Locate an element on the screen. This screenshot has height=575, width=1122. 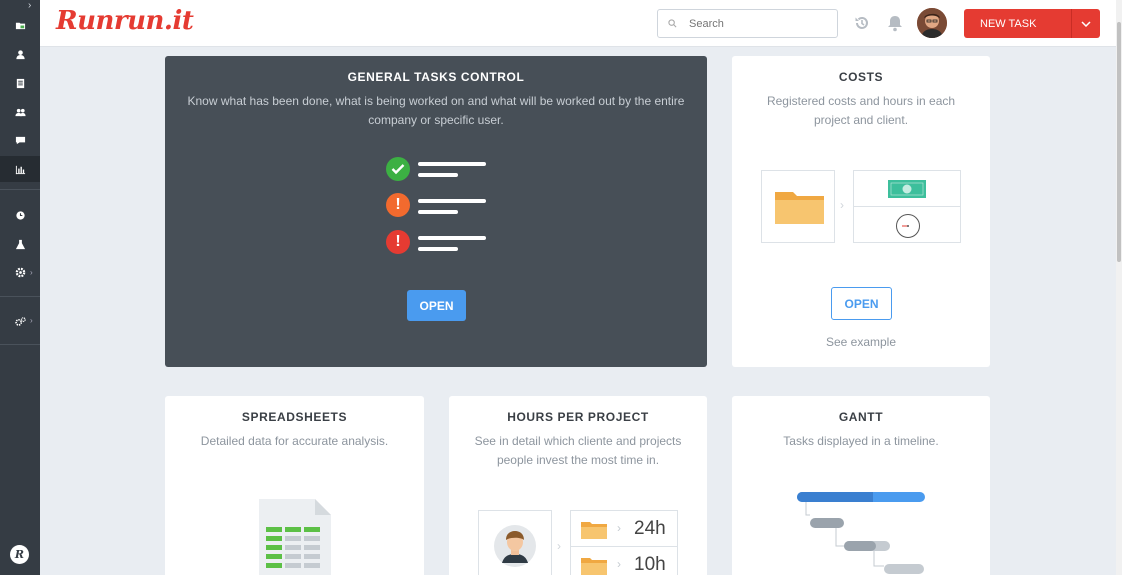
flask-icon is located at coordinates (20, 244).